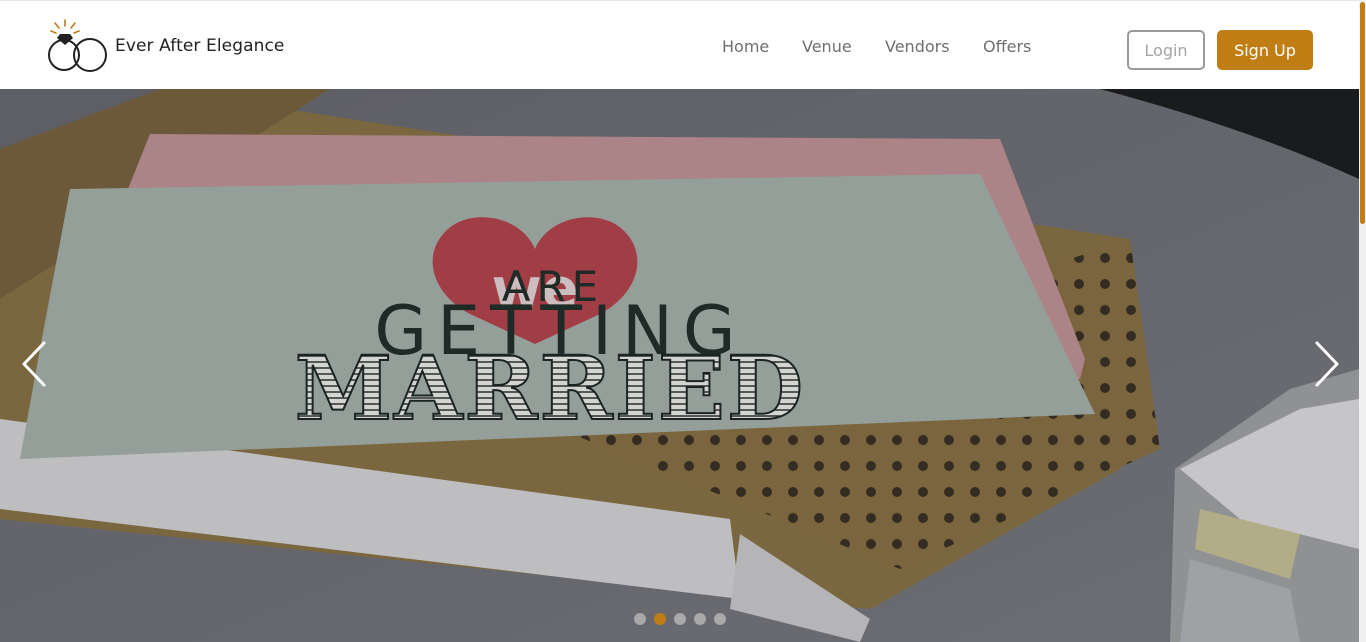 The width and height of the screenshot is (1366, 642). What do you see at coordinates (745, 46) in the screenshot?
I see `nav-link-home: Home` at bounding box center [745, 46].